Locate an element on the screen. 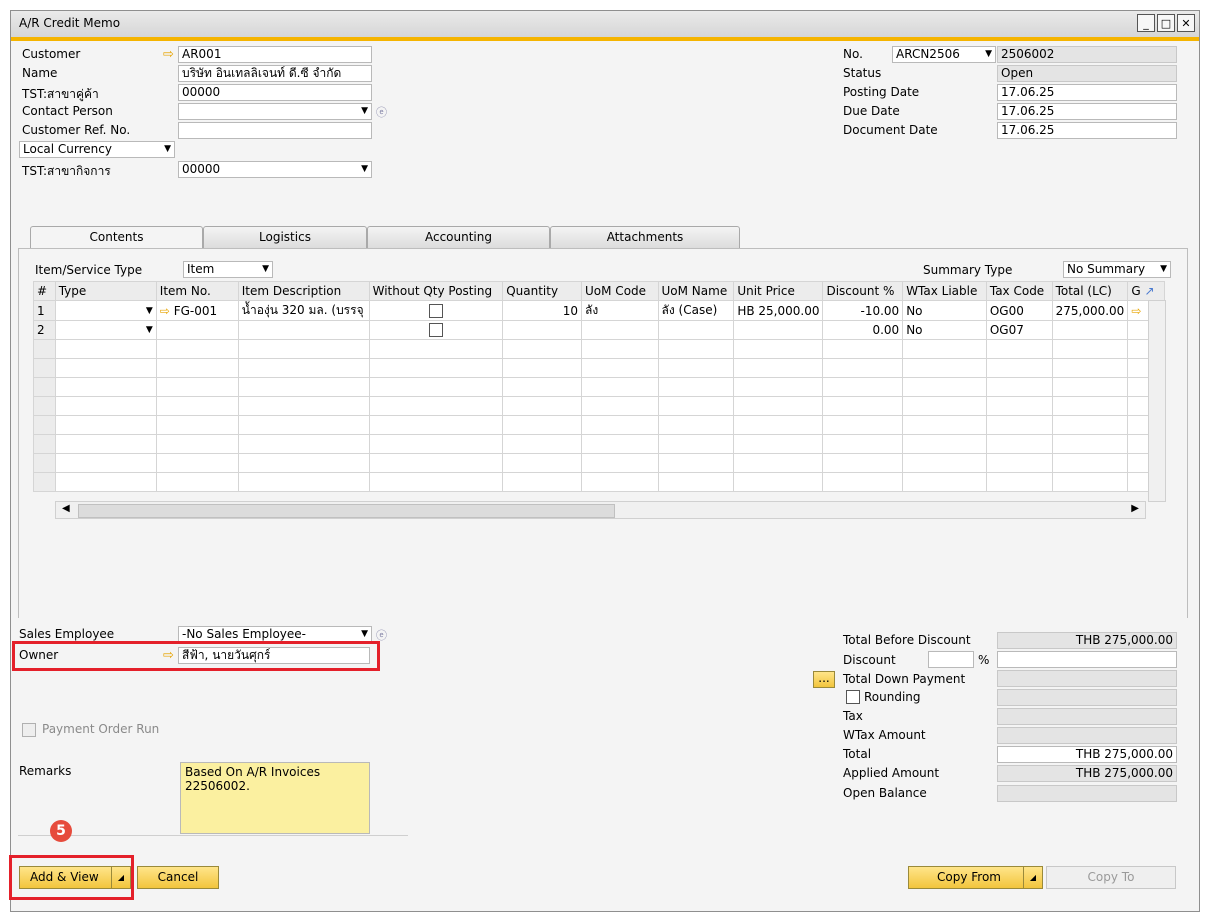 The image size is (1212, 916). vertical-scrollbar is located at coordinates (1157, 401).